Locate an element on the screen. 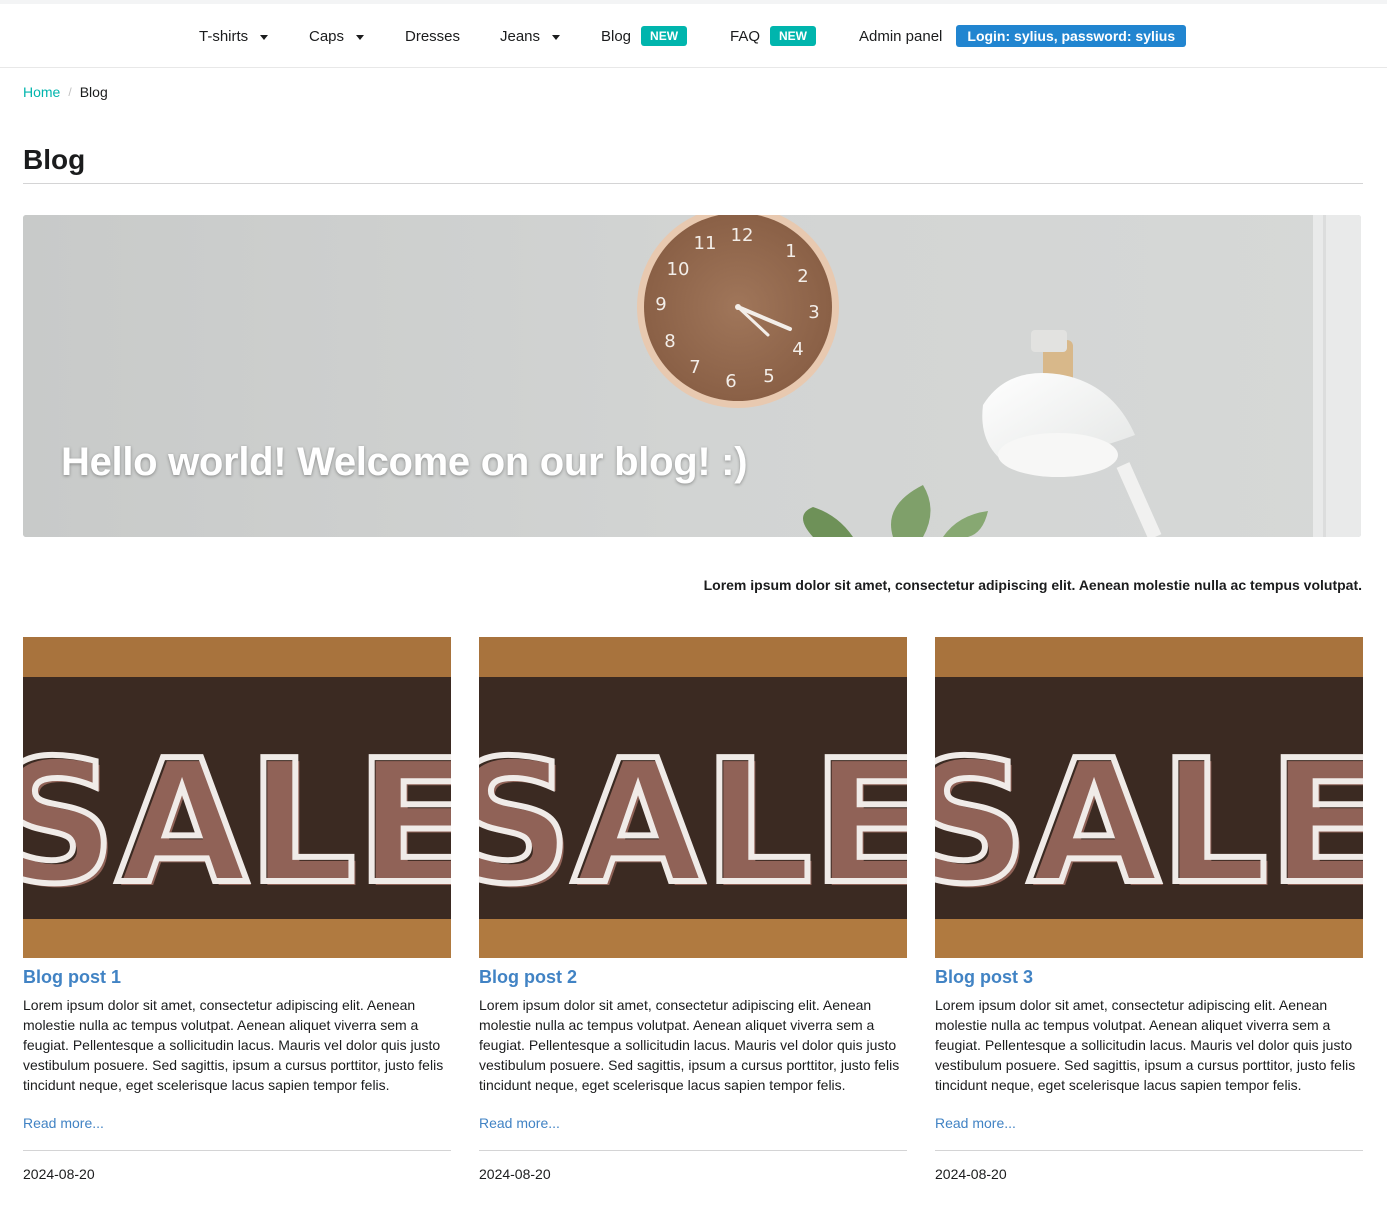  nav-item-tshirts: T-shirts is located at coordinates (234, 36).